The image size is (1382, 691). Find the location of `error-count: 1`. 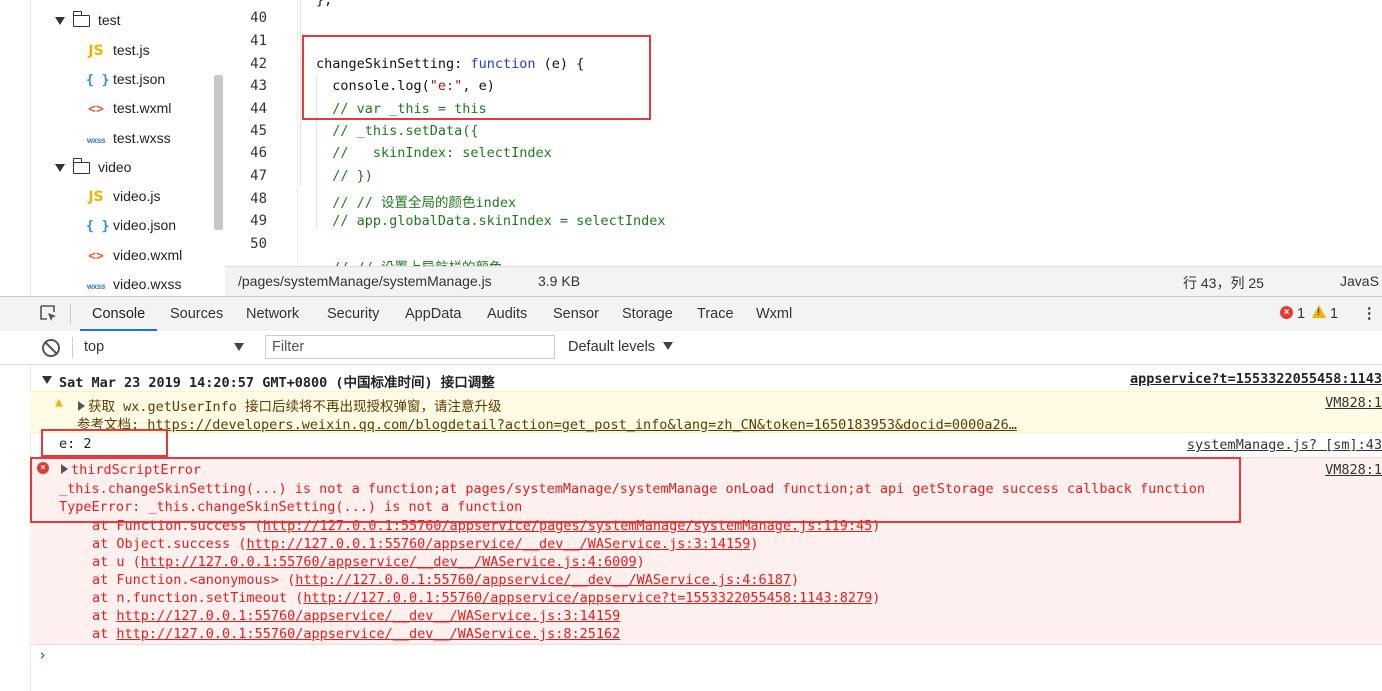

error-count: 1 is located at coordinates (1301, 314).